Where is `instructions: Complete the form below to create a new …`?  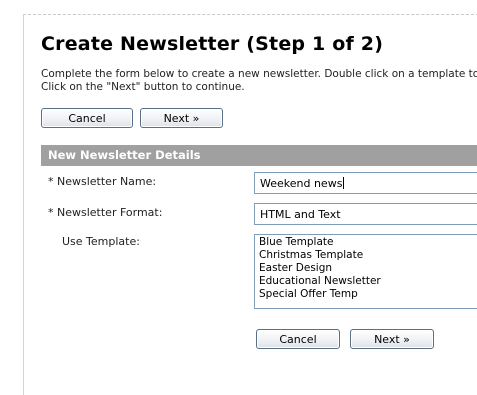
instructions: Complete the form below to create a new … is located at coordinates (259, 81).